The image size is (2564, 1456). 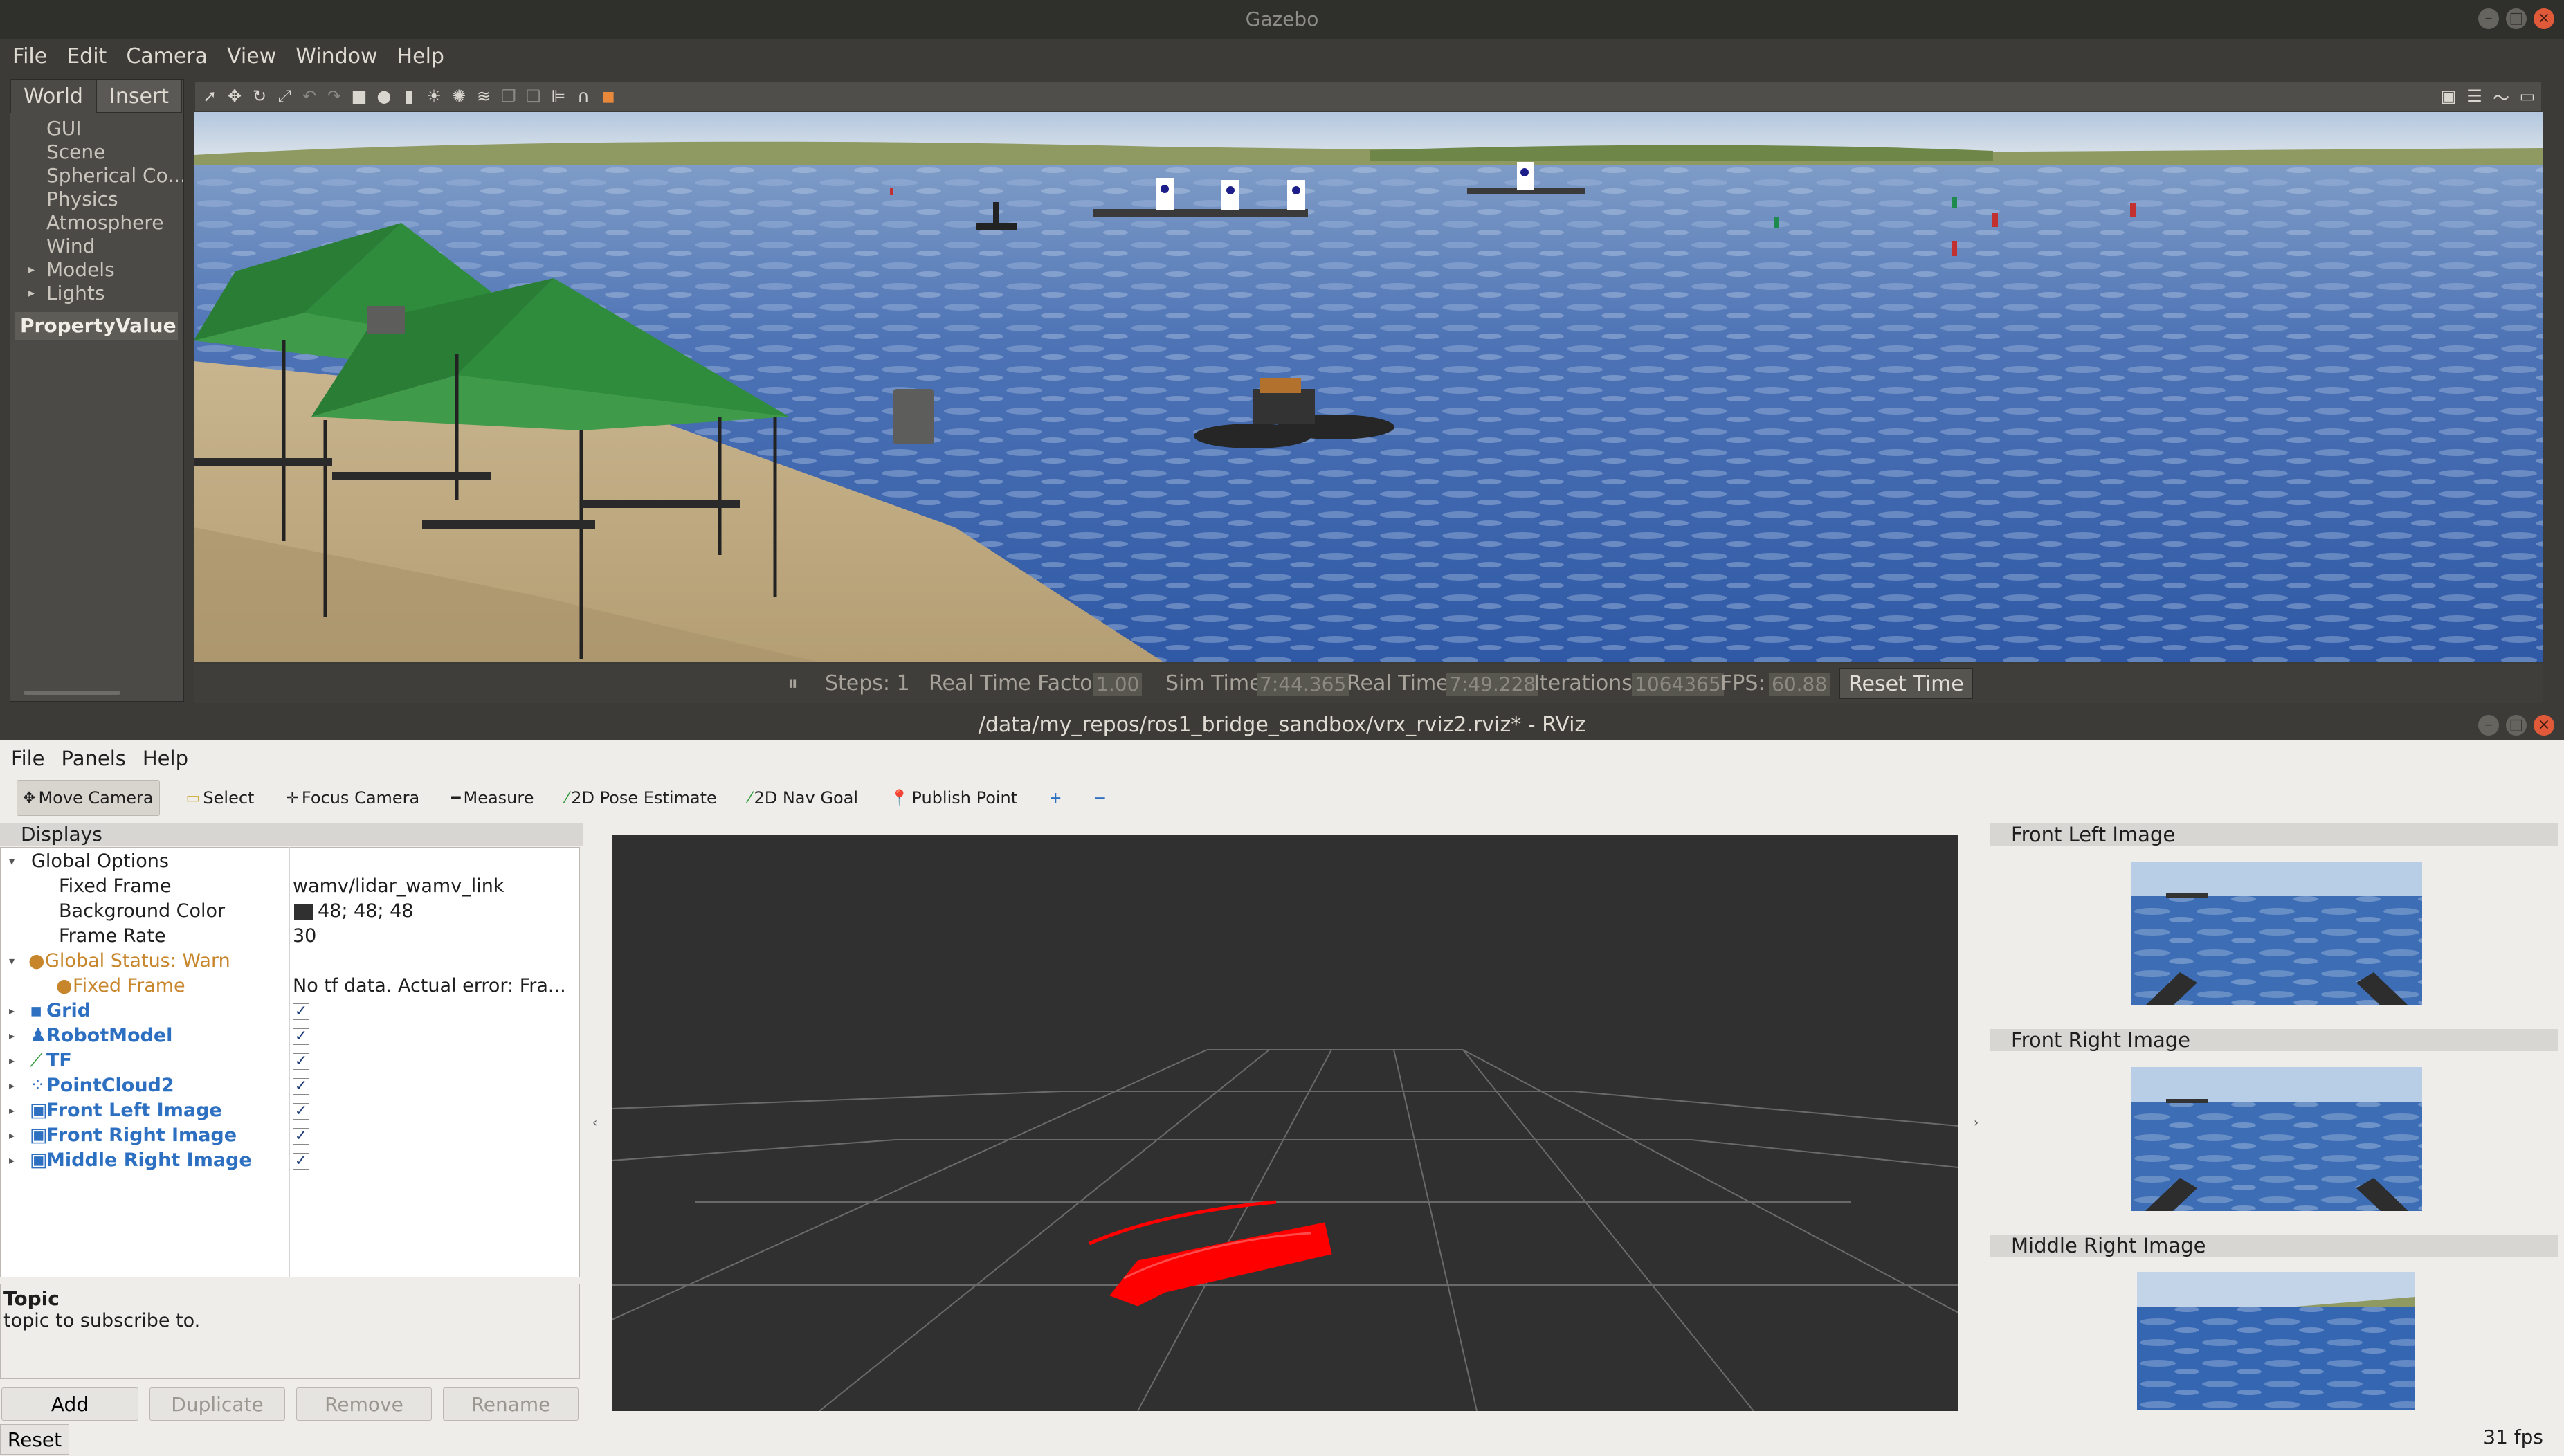 I want to click on tree-item-atmosphere: Atmosphere, so click(x=96, y=223).